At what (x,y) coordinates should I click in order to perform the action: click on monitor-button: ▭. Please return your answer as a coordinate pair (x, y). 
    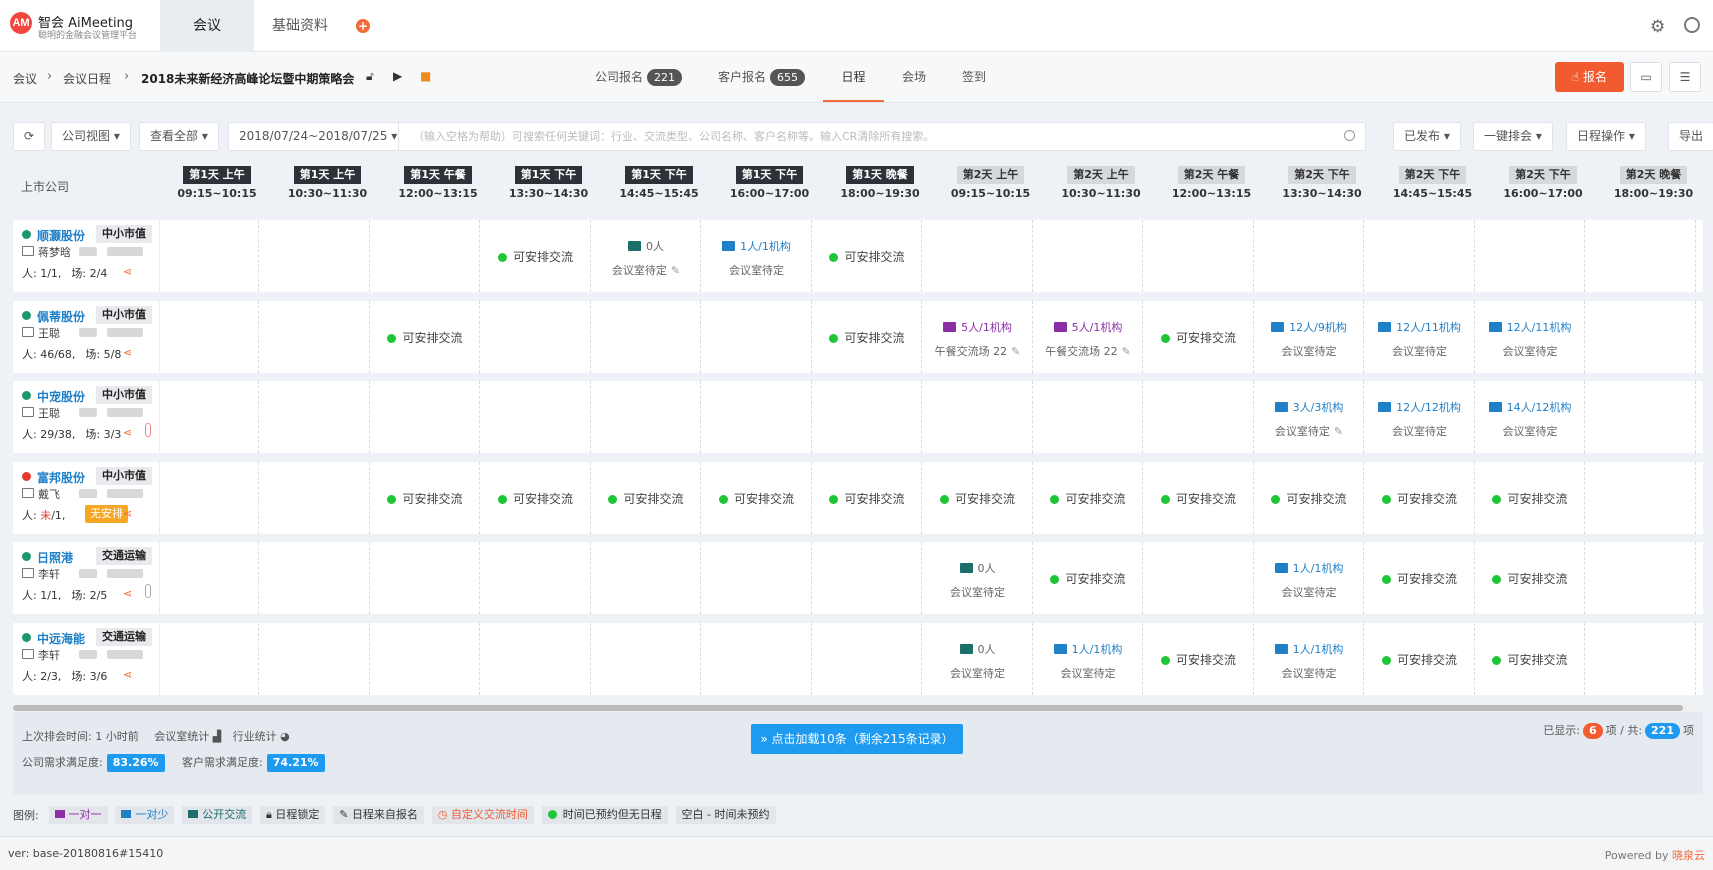
    Looking at the image, I should click on (1646, 77).